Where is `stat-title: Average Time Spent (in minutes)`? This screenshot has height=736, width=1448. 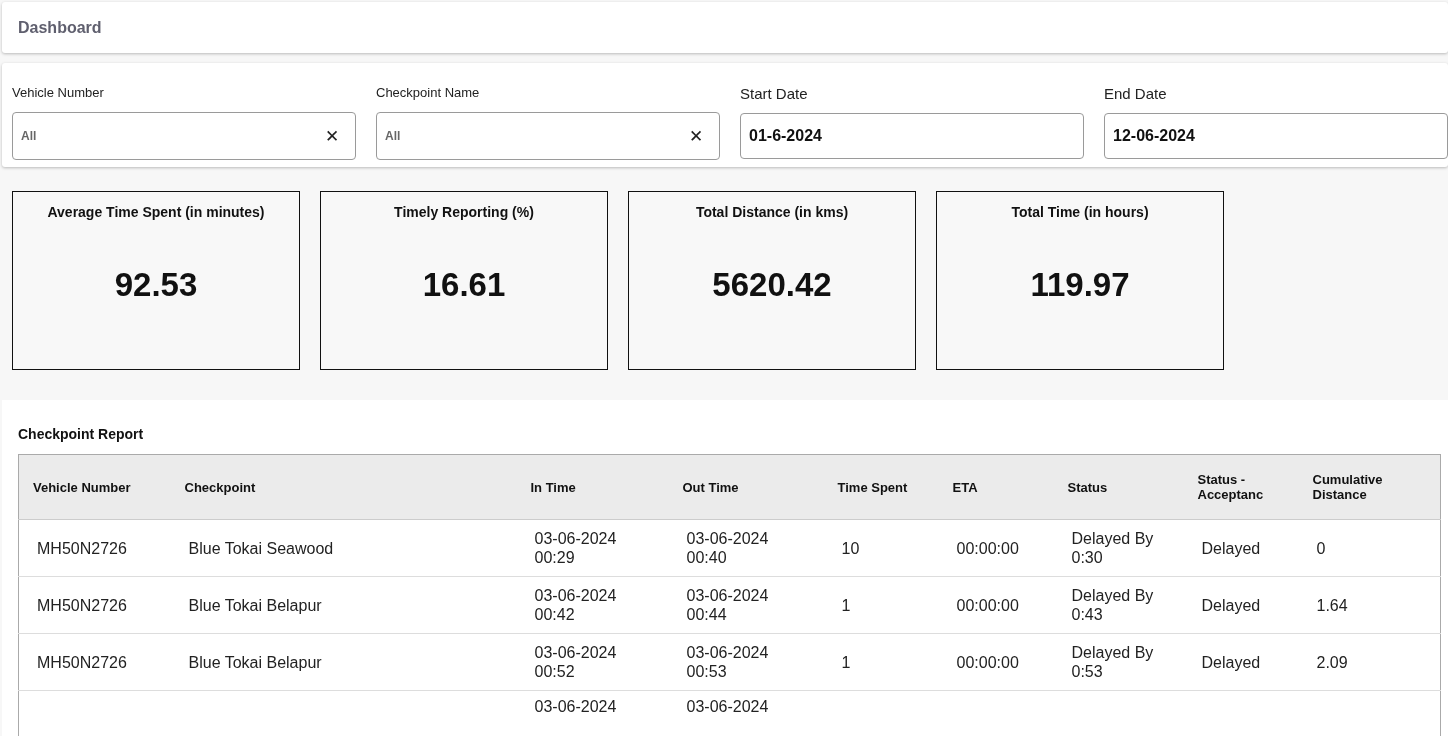
stat-title: Average Time Spent (in minutes) is located at coordinates (156, 212).